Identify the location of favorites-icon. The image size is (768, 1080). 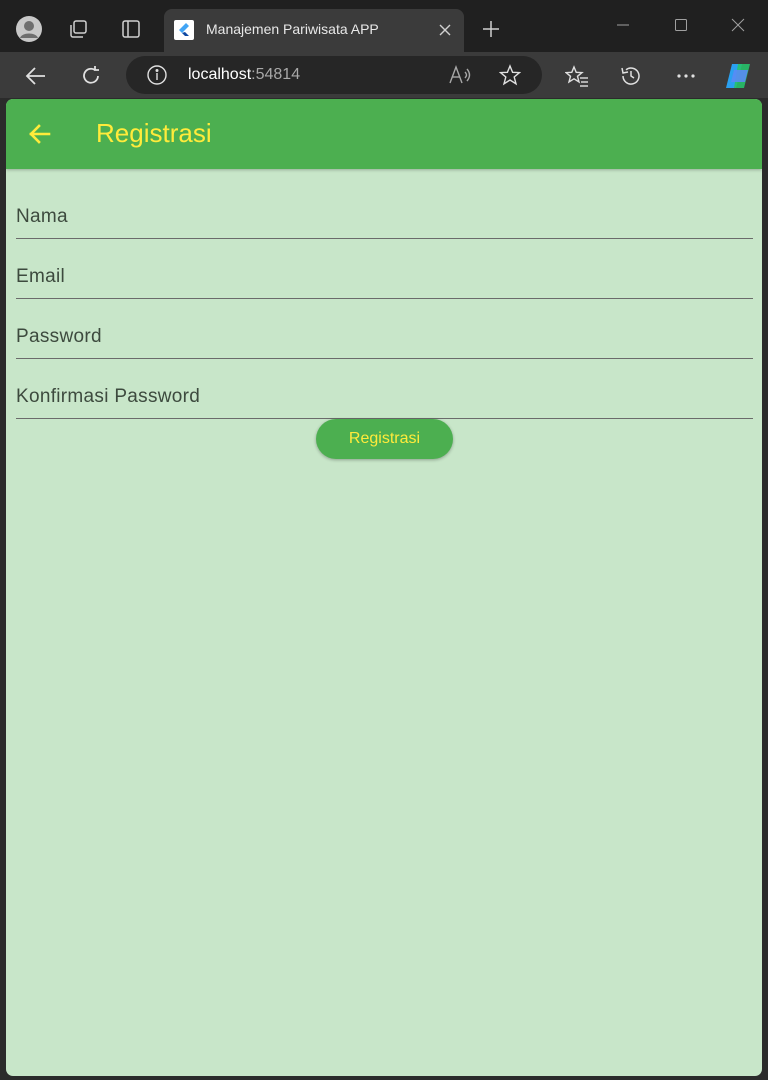
(577, 76).